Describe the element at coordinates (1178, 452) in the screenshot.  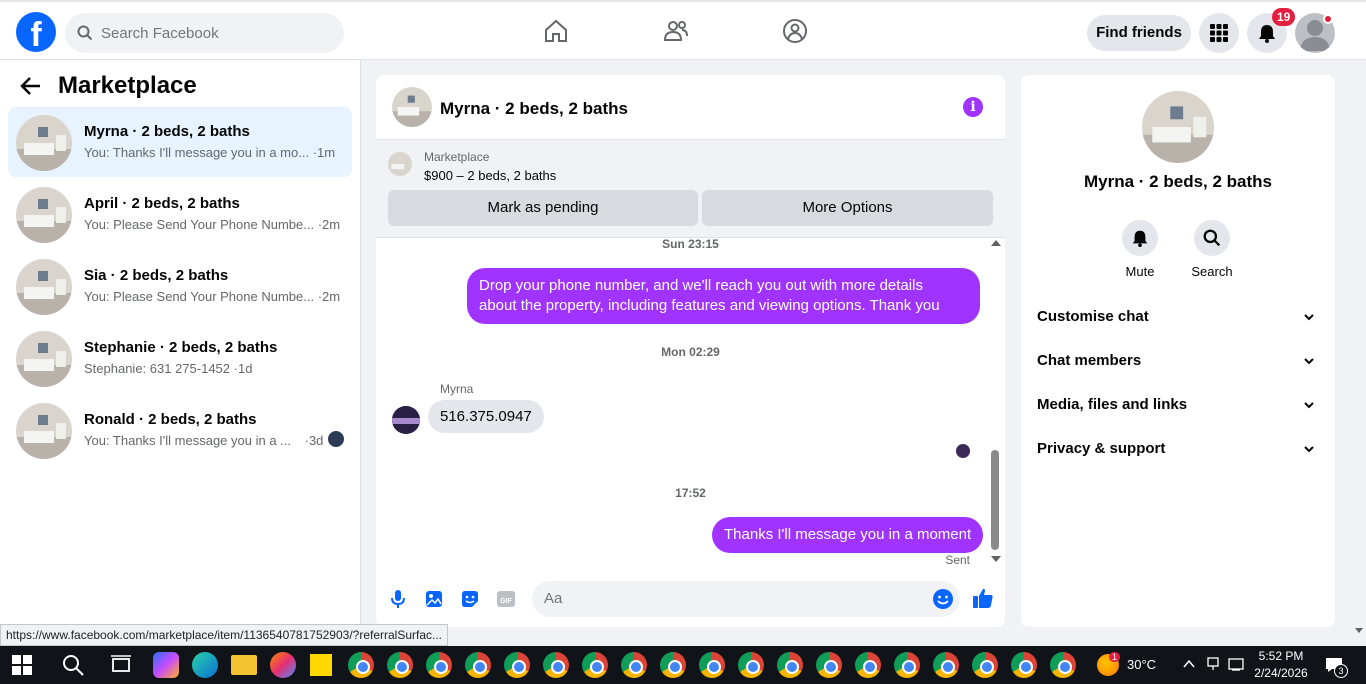
I see `section-privacy-support: Privacy & support` at that location.